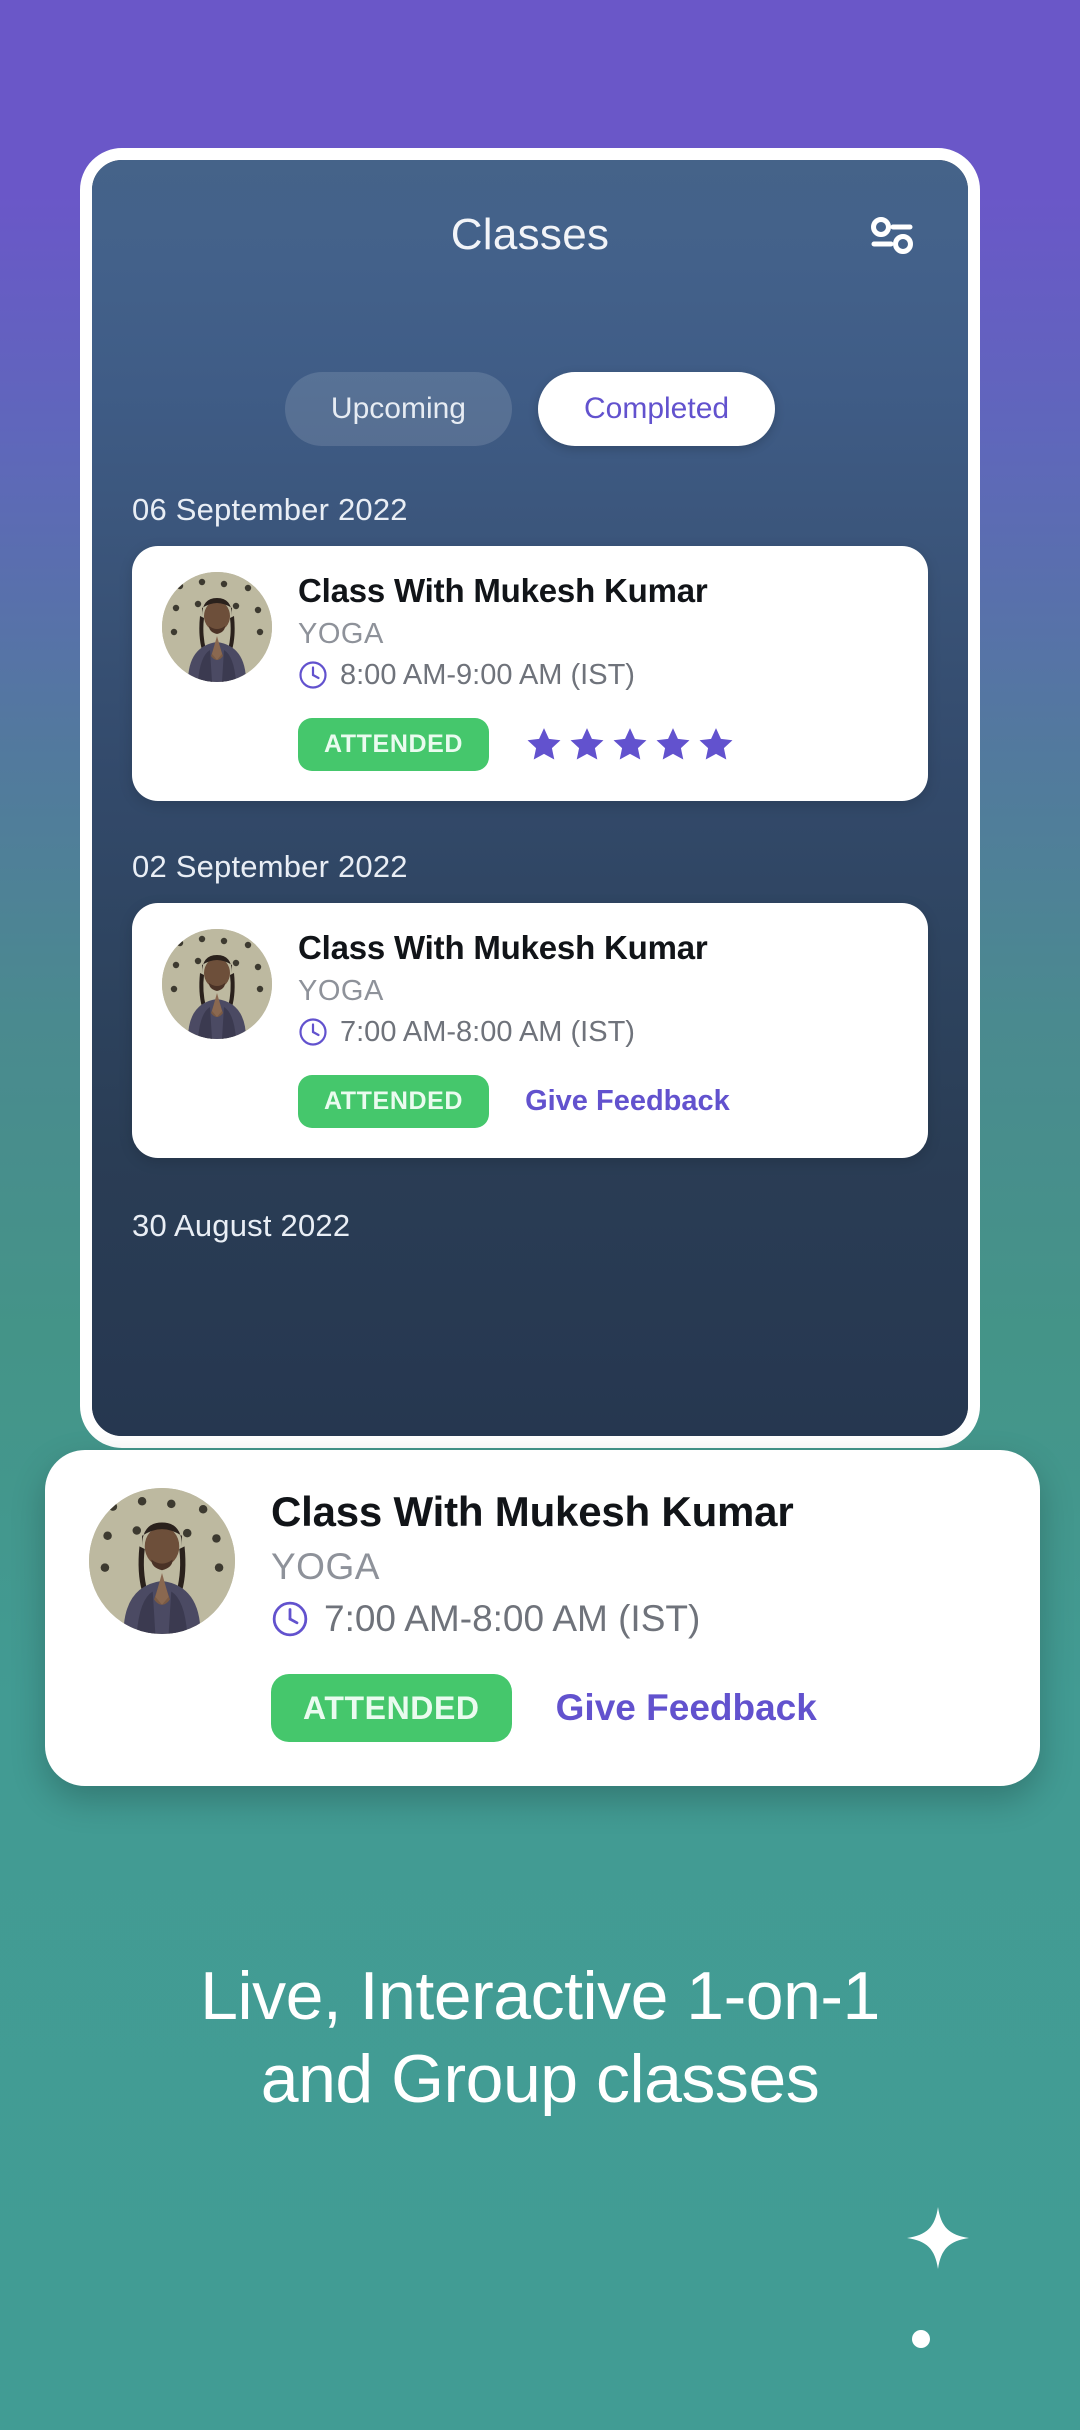  Describe the element at coordinates (270, 509) in the screenshot. I see `date-header: 06 September 2022` at that location.